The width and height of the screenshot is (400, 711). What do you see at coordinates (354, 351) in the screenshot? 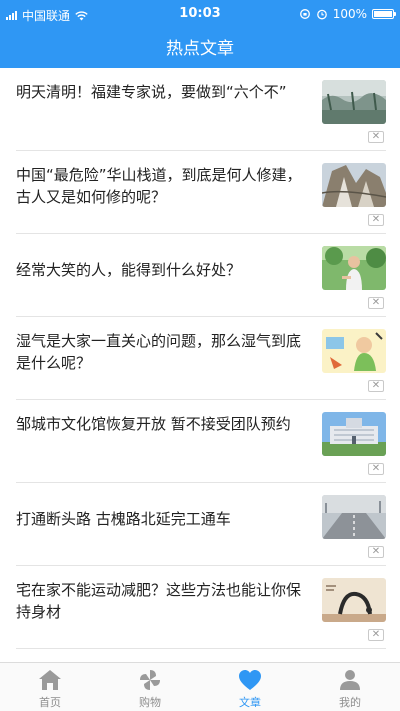
I see `cartoon-illustration-thumbnail` at bounding box center [354, 351].